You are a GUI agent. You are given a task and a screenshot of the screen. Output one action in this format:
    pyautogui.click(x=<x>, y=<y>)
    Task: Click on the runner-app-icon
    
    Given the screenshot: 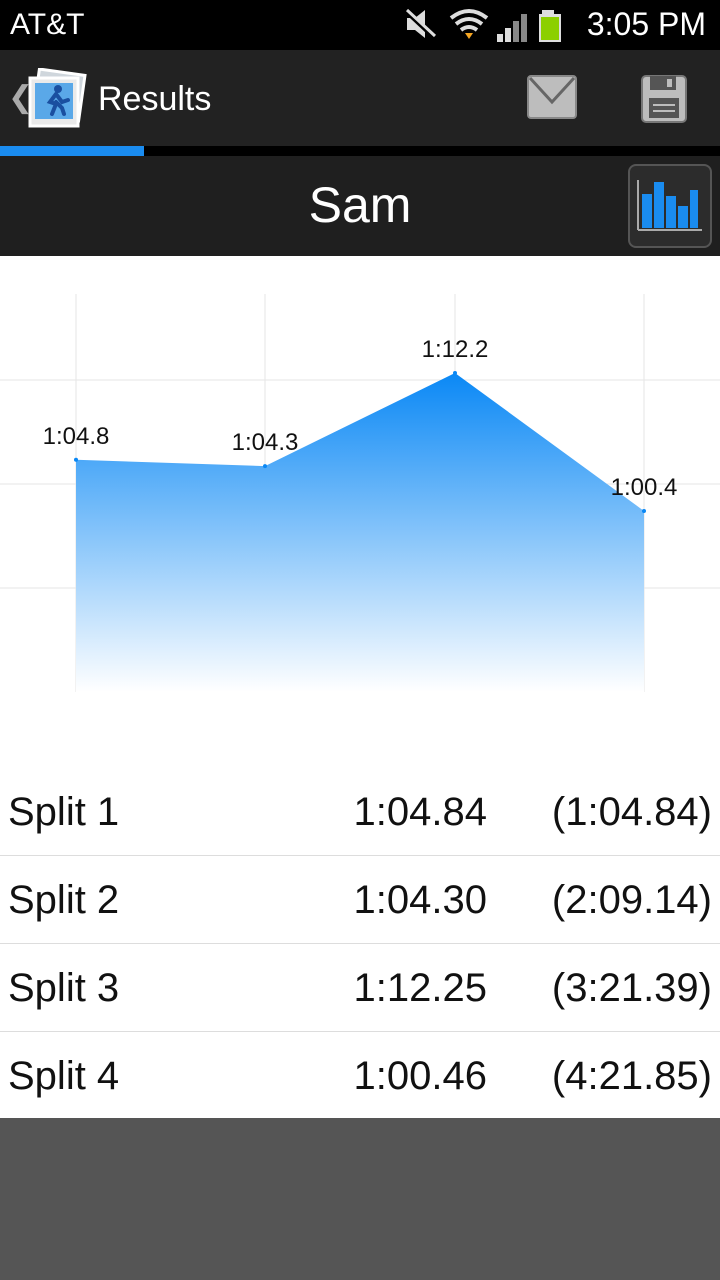 What is the action you would take?
    pyautogui.click(x=57, y=99)
    